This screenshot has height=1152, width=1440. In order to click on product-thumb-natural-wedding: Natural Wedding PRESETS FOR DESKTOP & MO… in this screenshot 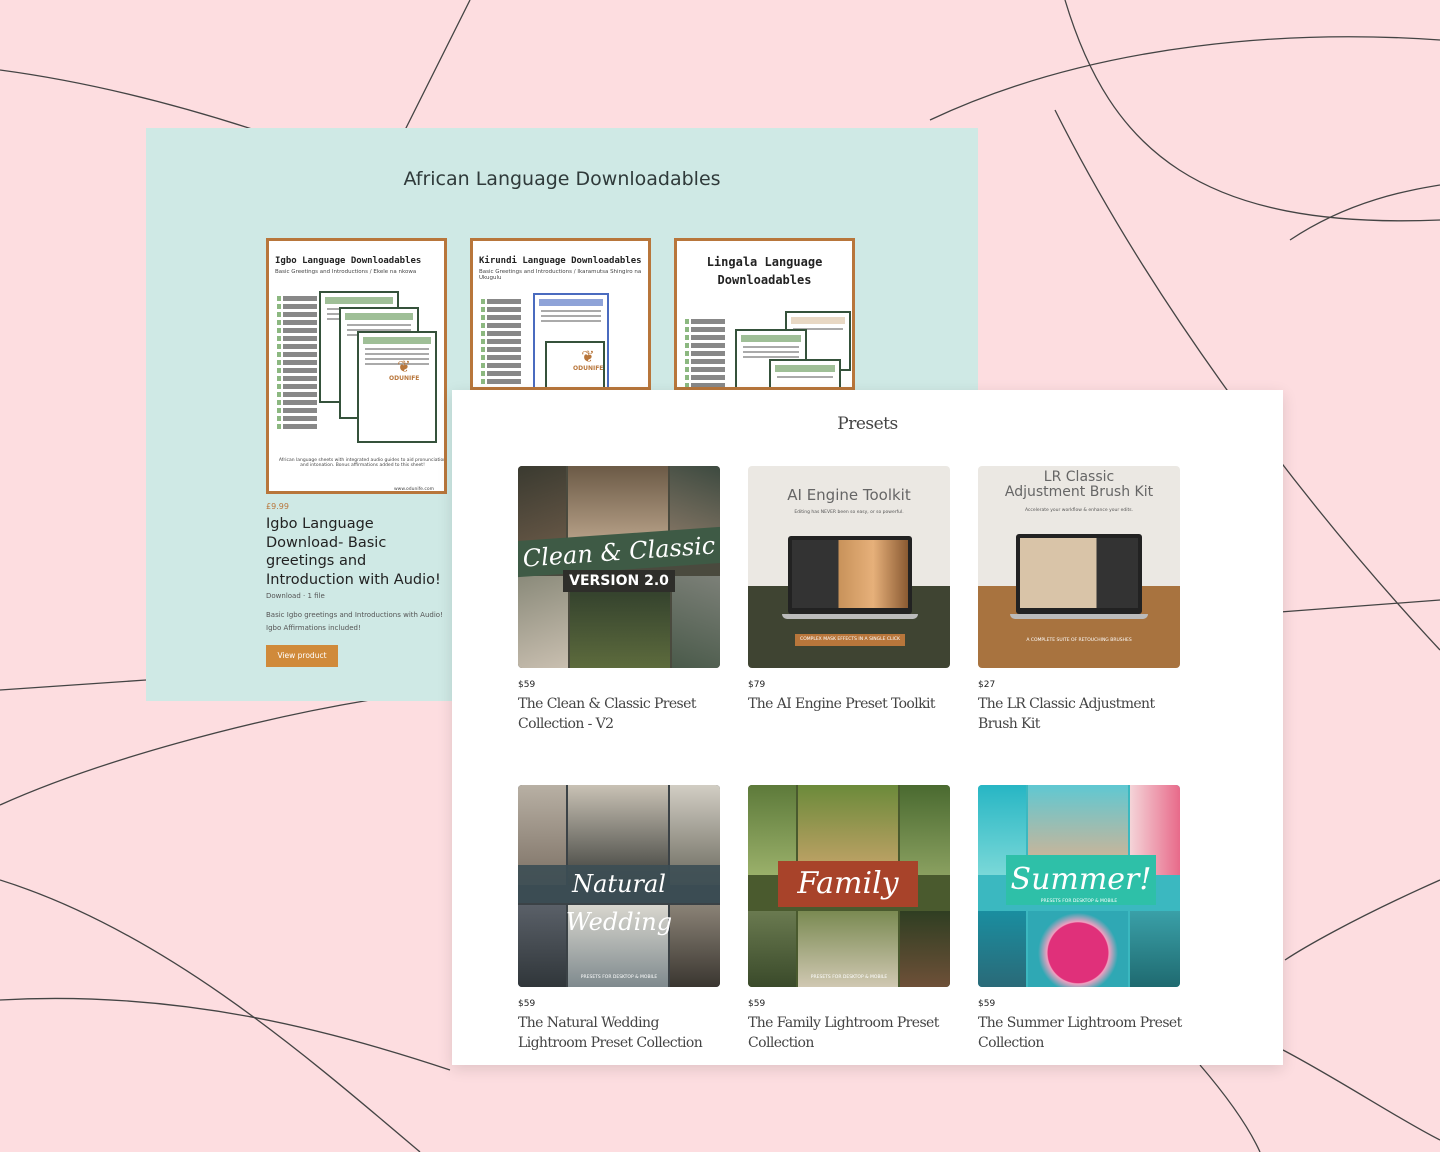, I will do `click(619, 886)`.